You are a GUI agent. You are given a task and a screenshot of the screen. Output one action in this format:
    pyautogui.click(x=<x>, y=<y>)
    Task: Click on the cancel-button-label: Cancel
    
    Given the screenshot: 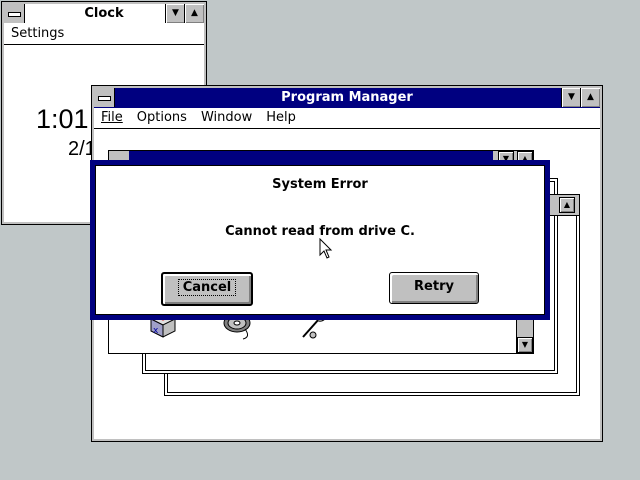 What is the action you would take?
    pyautogui.click(x=207, y=287)
    